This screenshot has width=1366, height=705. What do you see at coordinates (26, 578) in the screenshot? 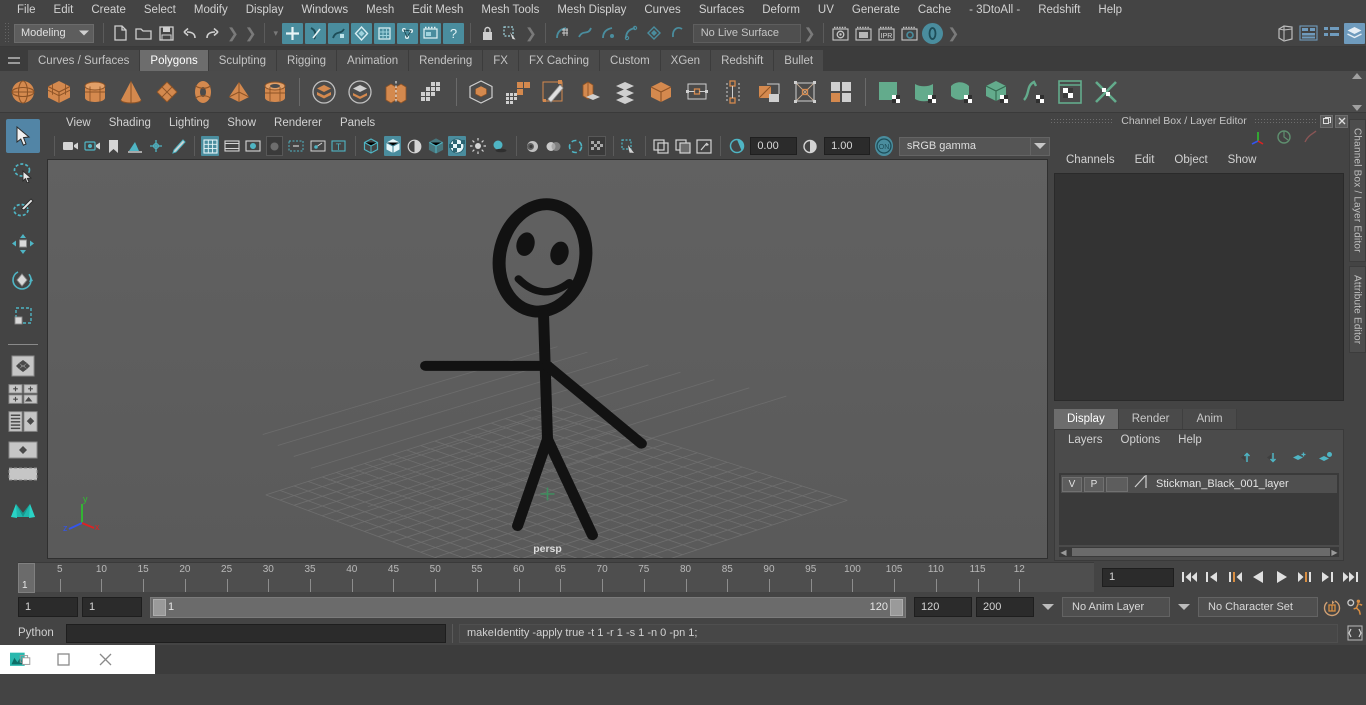
I see `current-time-indicator: 1` at bounding box center [26, 578].